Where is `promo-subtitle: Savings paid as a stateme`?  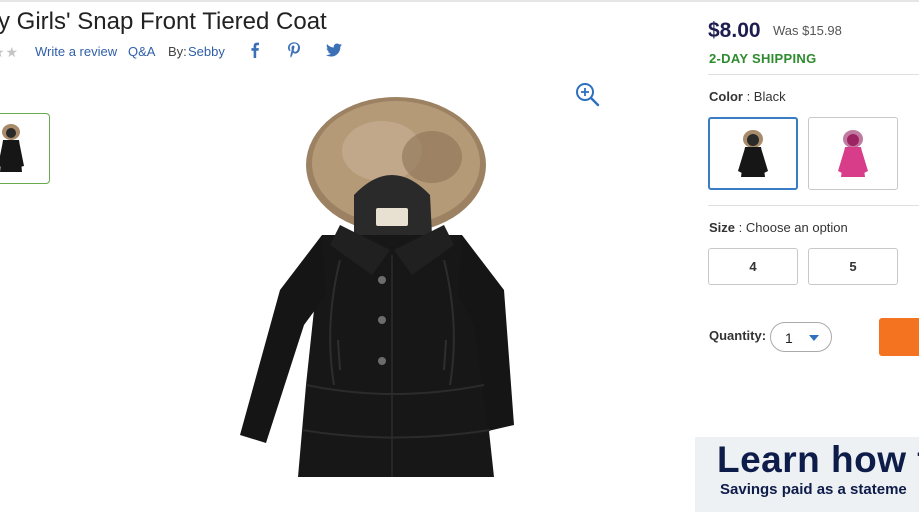
promo-subtitle: Savings paid as a stateme is located at coordinates (813, 489).